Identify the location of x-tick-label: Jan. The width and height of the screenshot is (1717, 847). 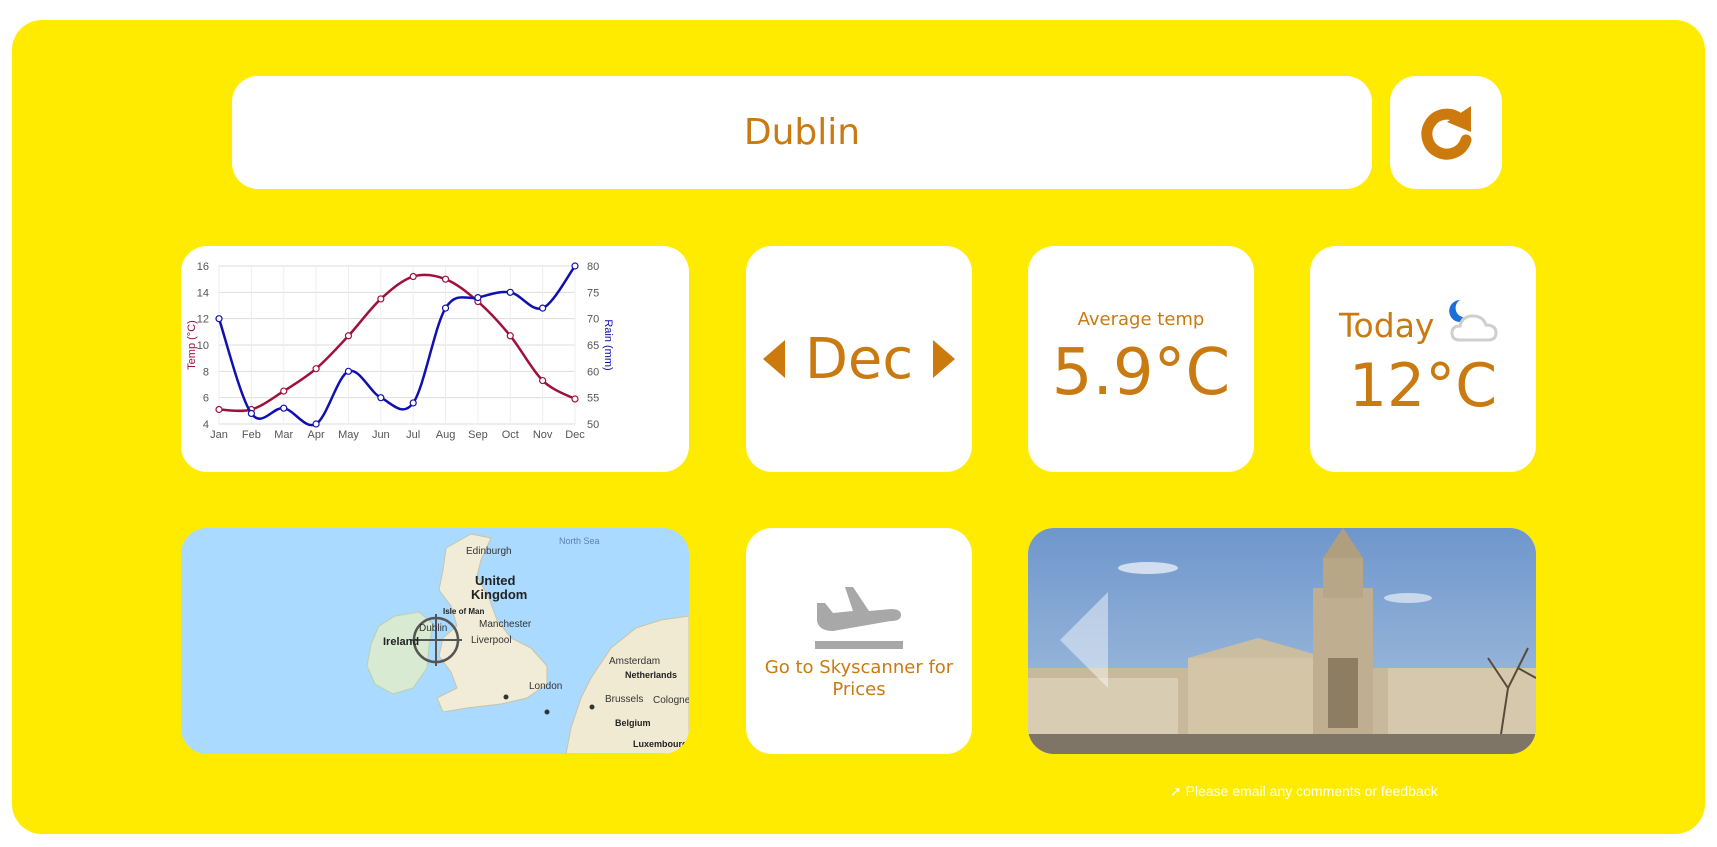
(219, 435).